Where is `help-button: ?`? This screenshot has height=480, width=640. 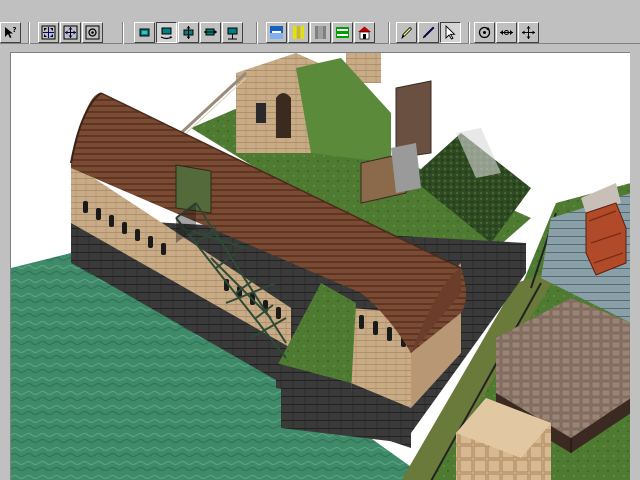
help-button: ? is located at coordinates (10, 32).